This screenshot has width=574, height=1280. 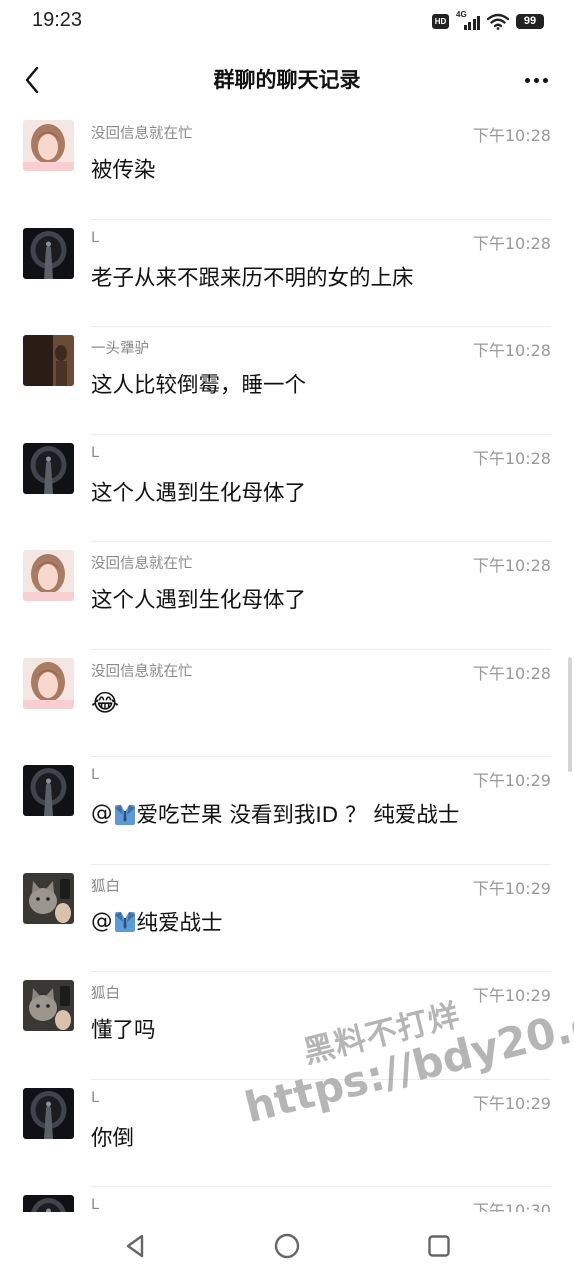 I want to click on mention-text: 纯爱战士, so click(x=179, y=923).